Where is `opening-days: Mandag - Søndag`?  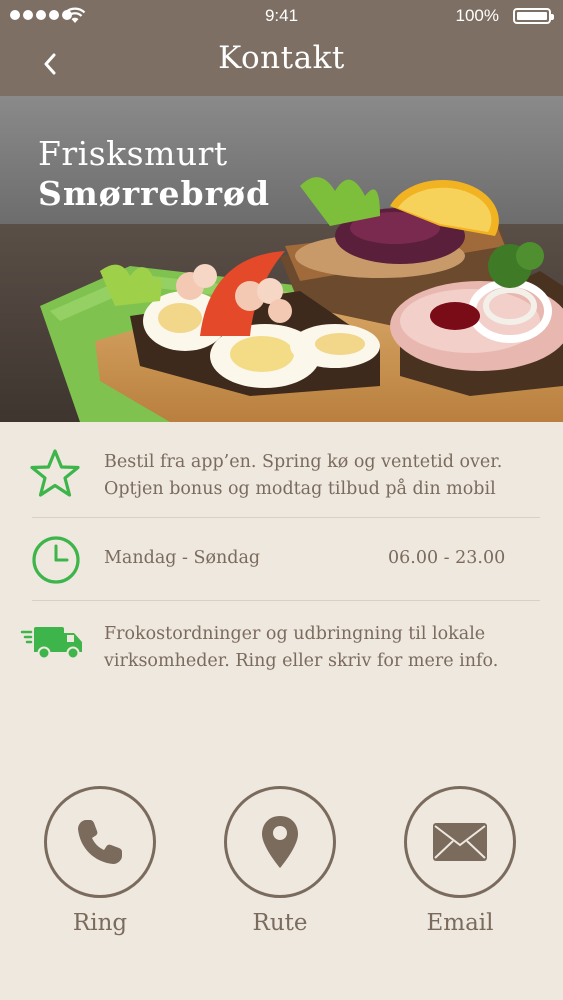 opening-days: Mandag - Søndag is located at coordinates (182, 558).